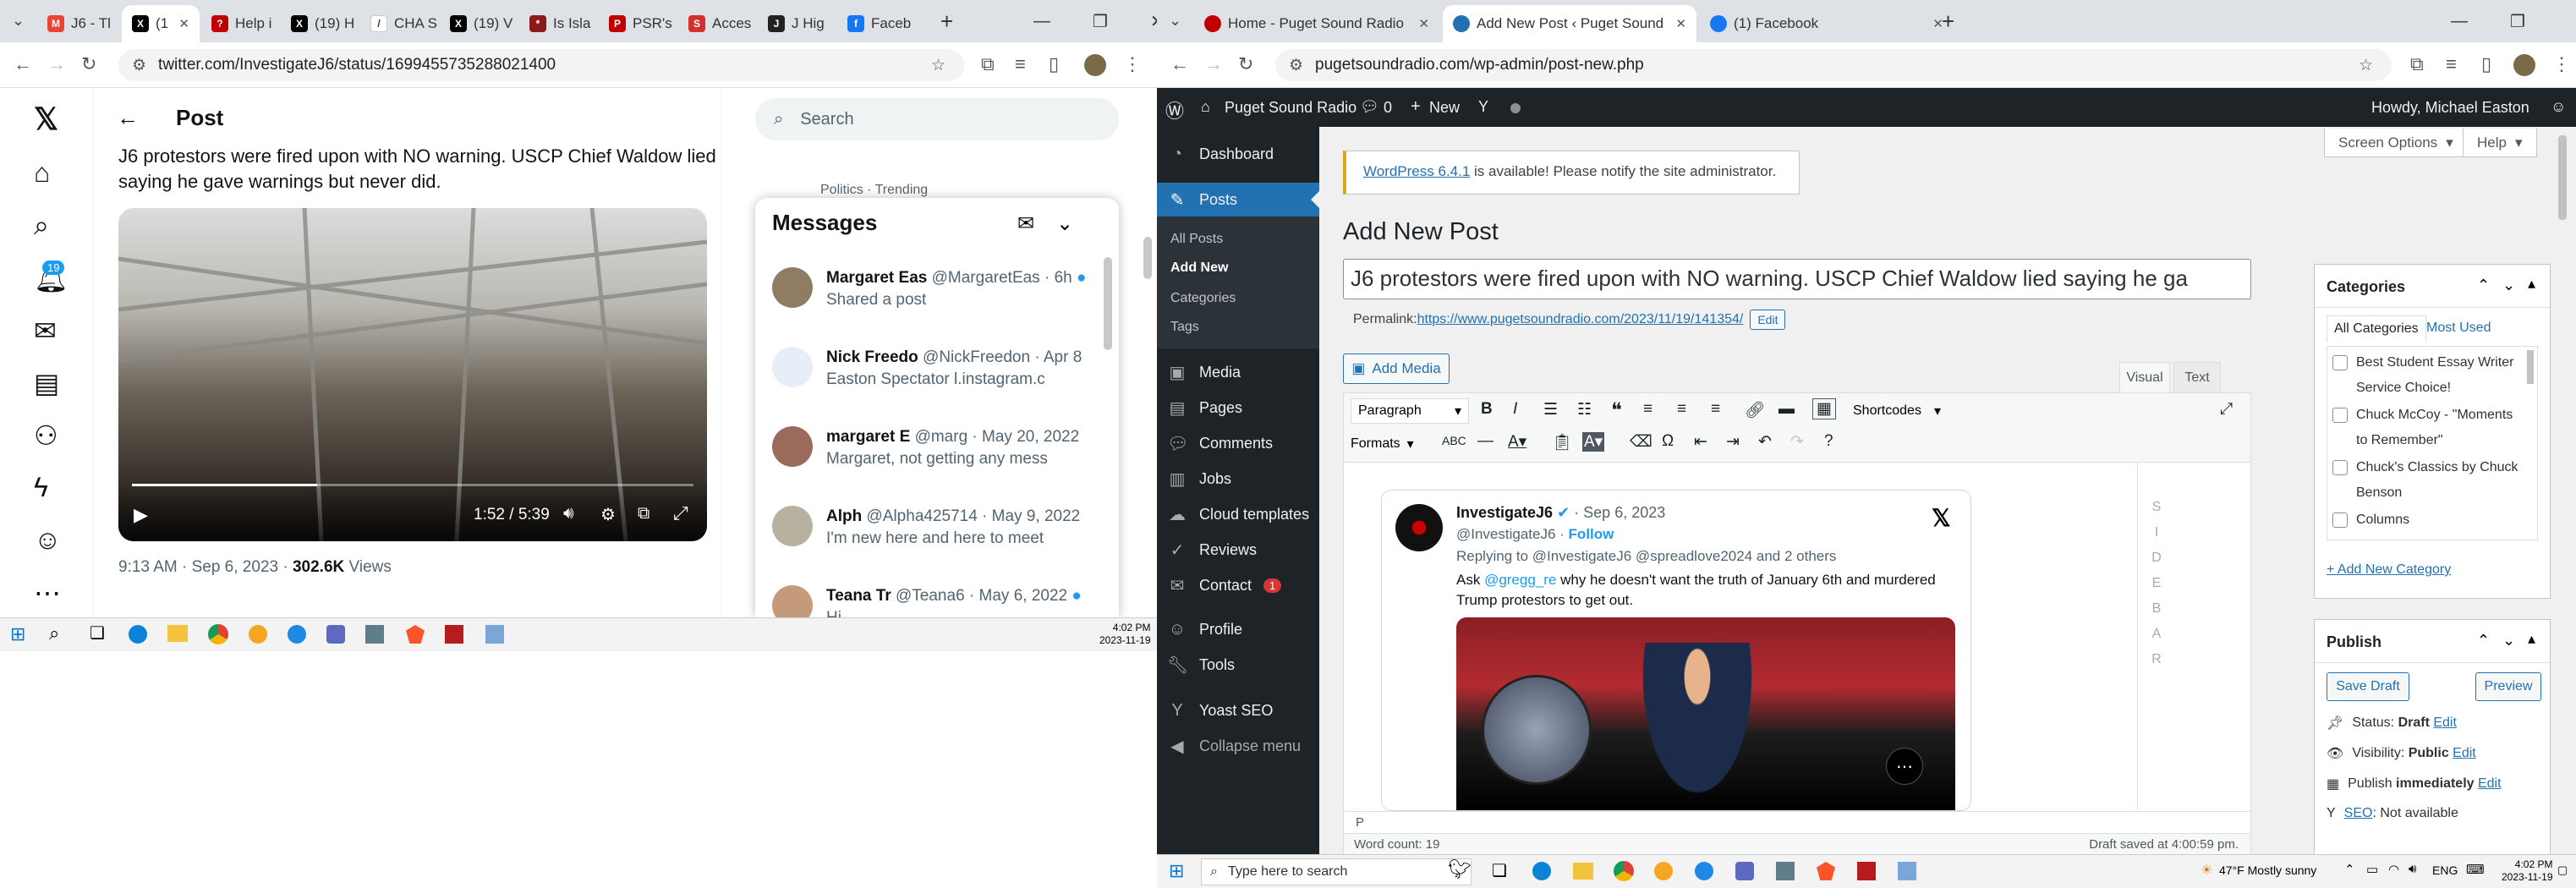  What do you see at coordinates (1483, 107) in the screenshot?
I see `yoast-icon: Y` at bounding box center [1483, 107].